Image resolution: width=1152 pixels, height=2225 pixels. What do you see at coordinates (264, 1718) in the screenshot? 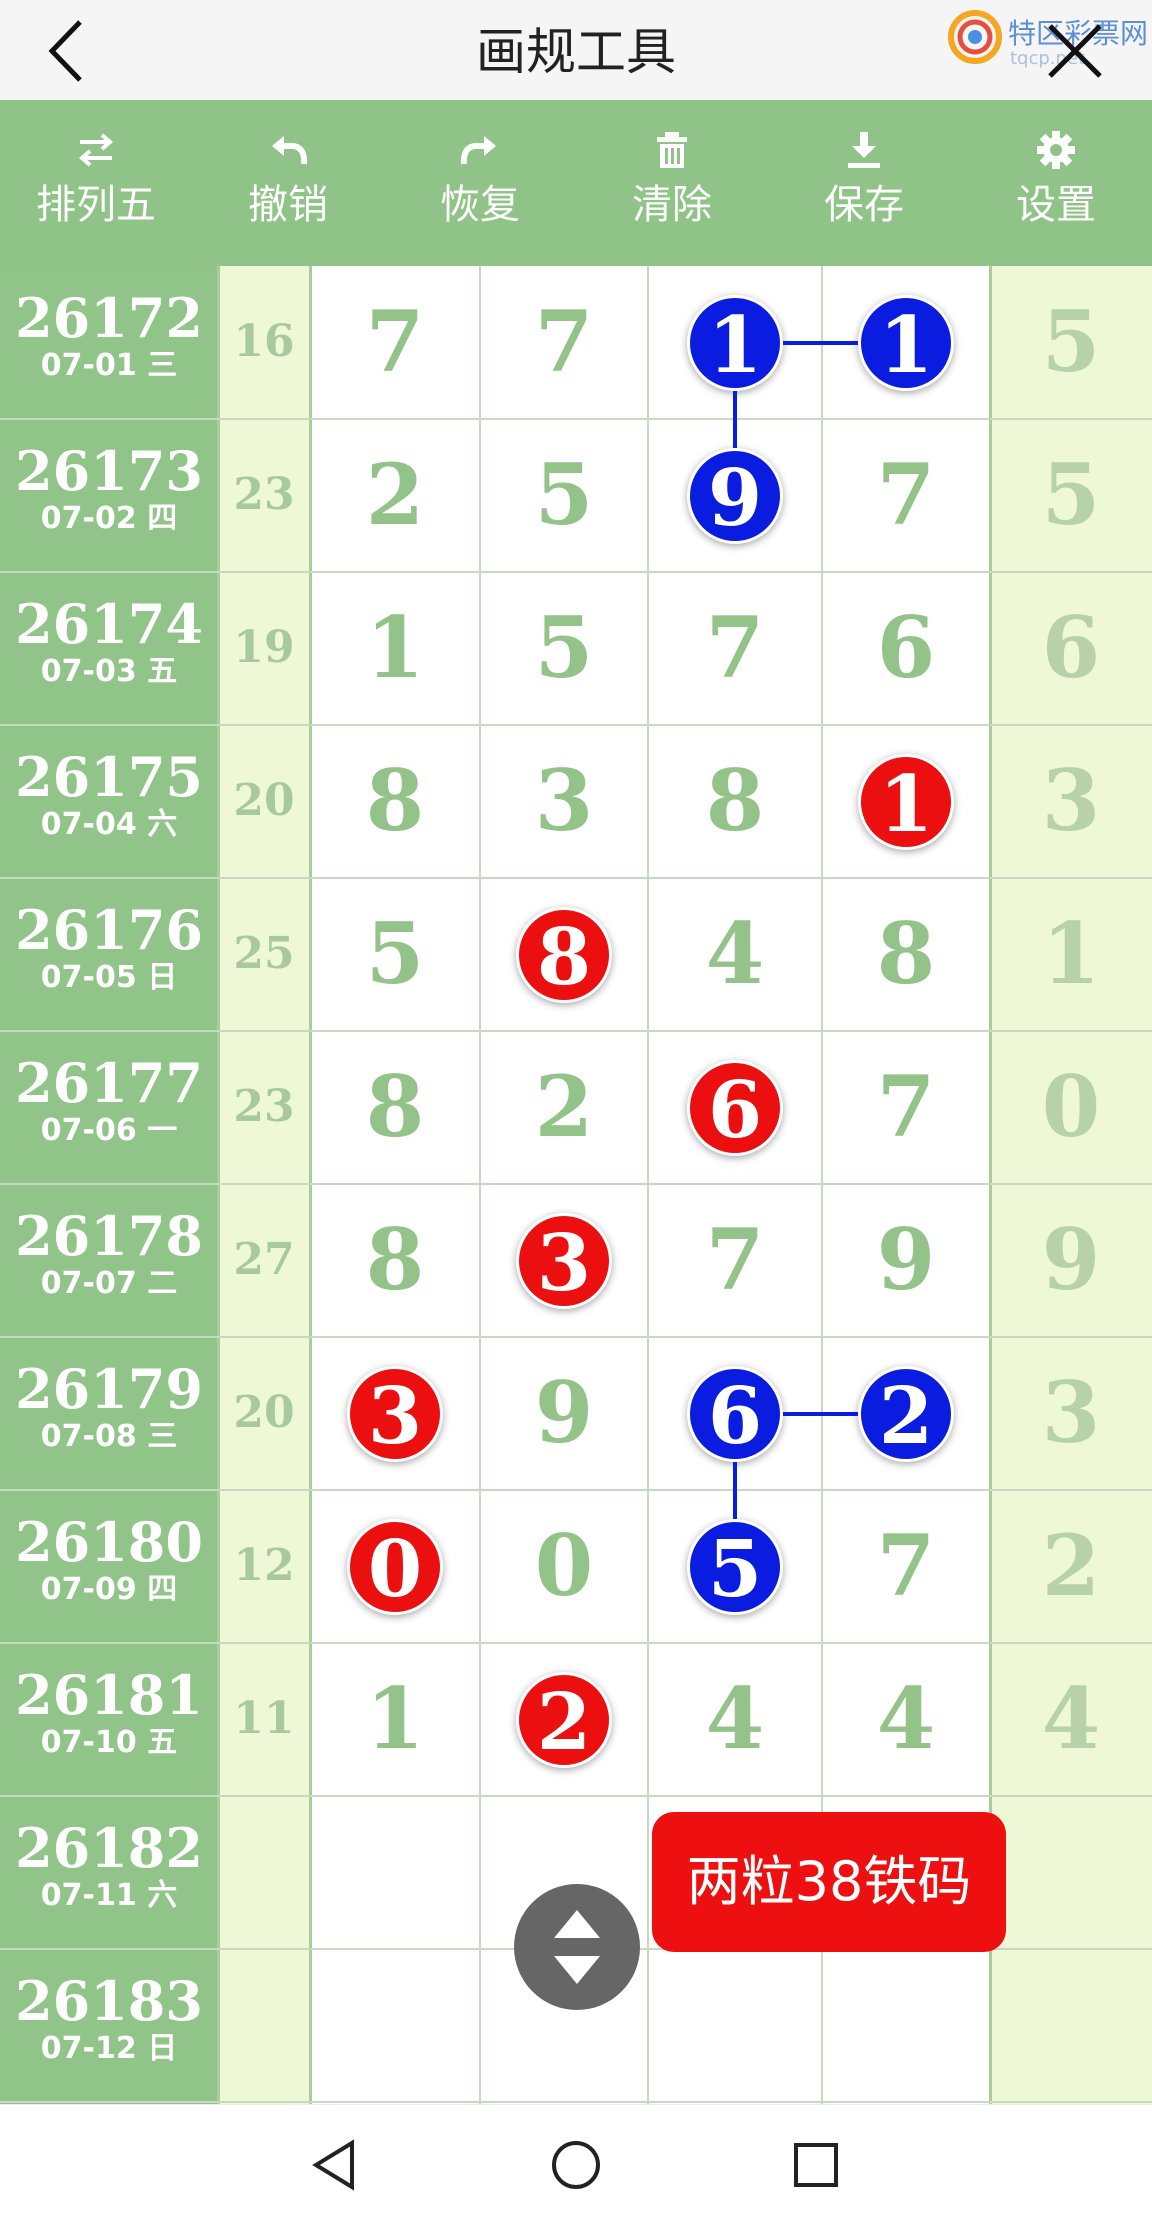
I see `sum-value: 11` at bounding box center [264, 1718].